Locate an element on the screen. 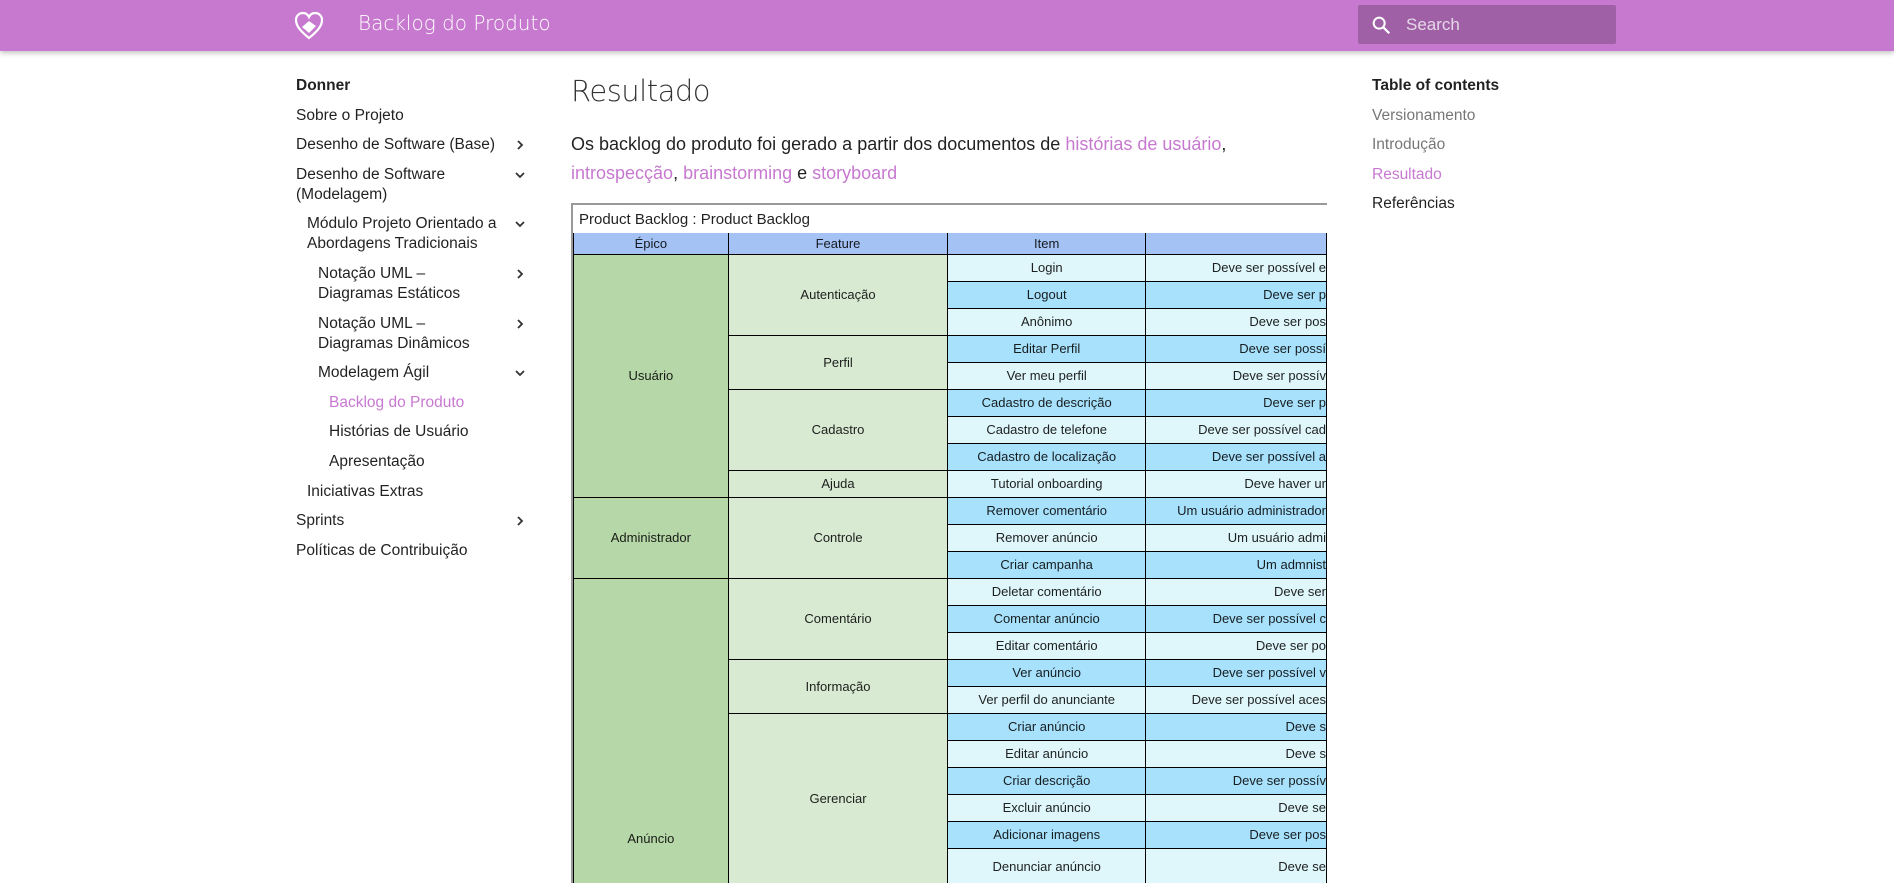  sidebar-item-label: Donner is located at coordinates (323, 85).